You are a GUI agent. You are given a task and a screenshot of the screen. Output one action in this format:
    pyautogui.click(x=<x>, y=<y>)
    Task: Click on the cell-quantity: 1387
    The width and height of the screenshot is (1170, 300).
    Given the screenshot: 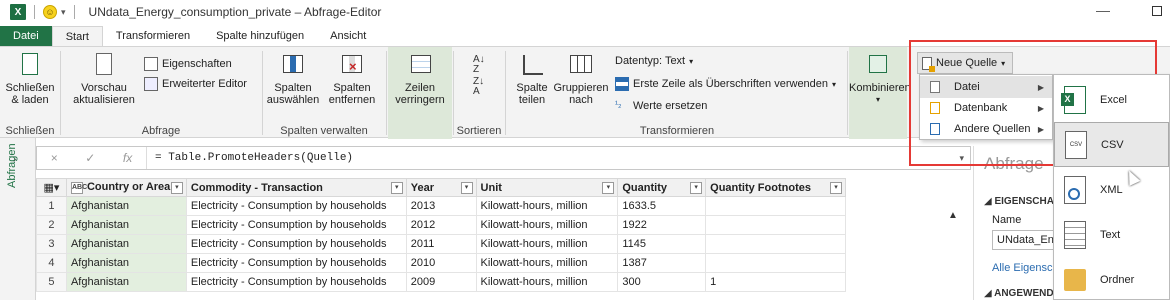 What is the action you would take?
    pyautogui.click(x=662, y=263)
    